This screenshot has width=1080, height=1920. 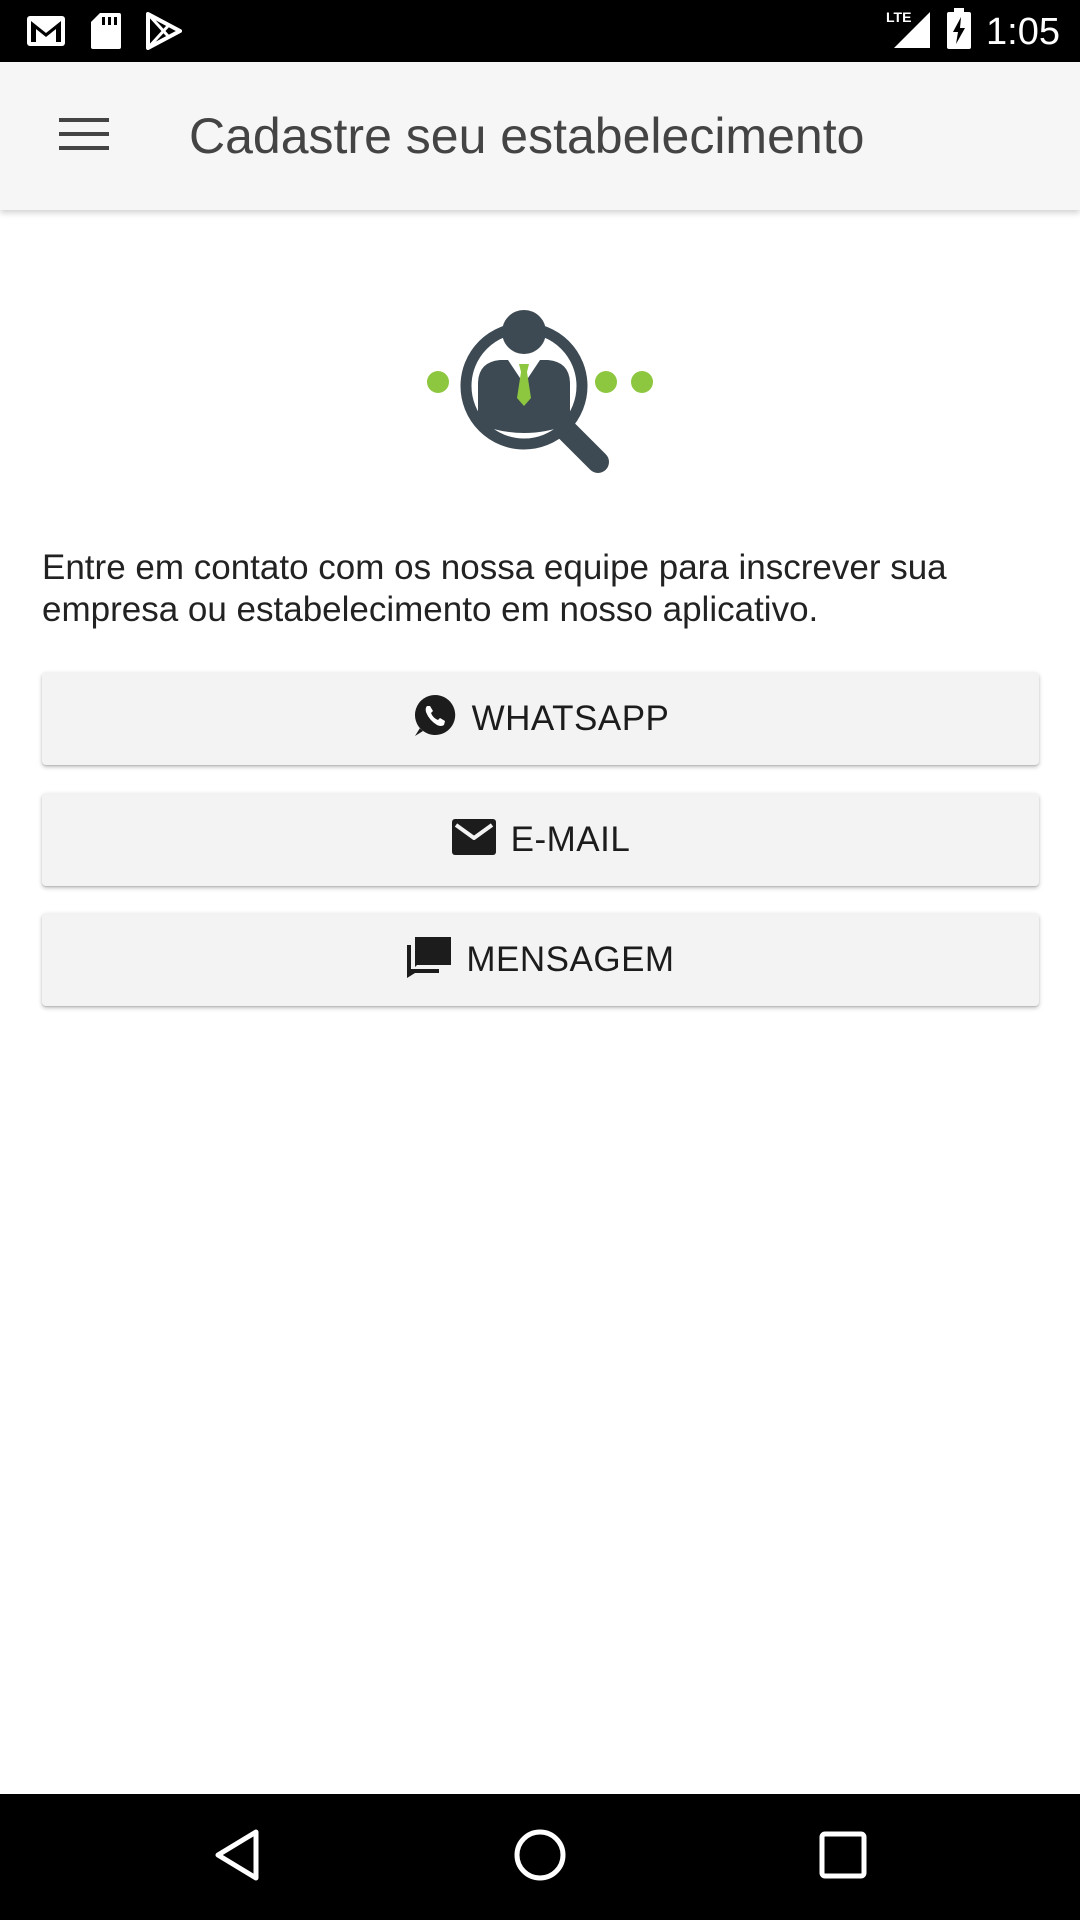 What do you see at coordinates (164, 33) in the screenshot?
I see `play-store-icon` at bounding box center [164, 33].